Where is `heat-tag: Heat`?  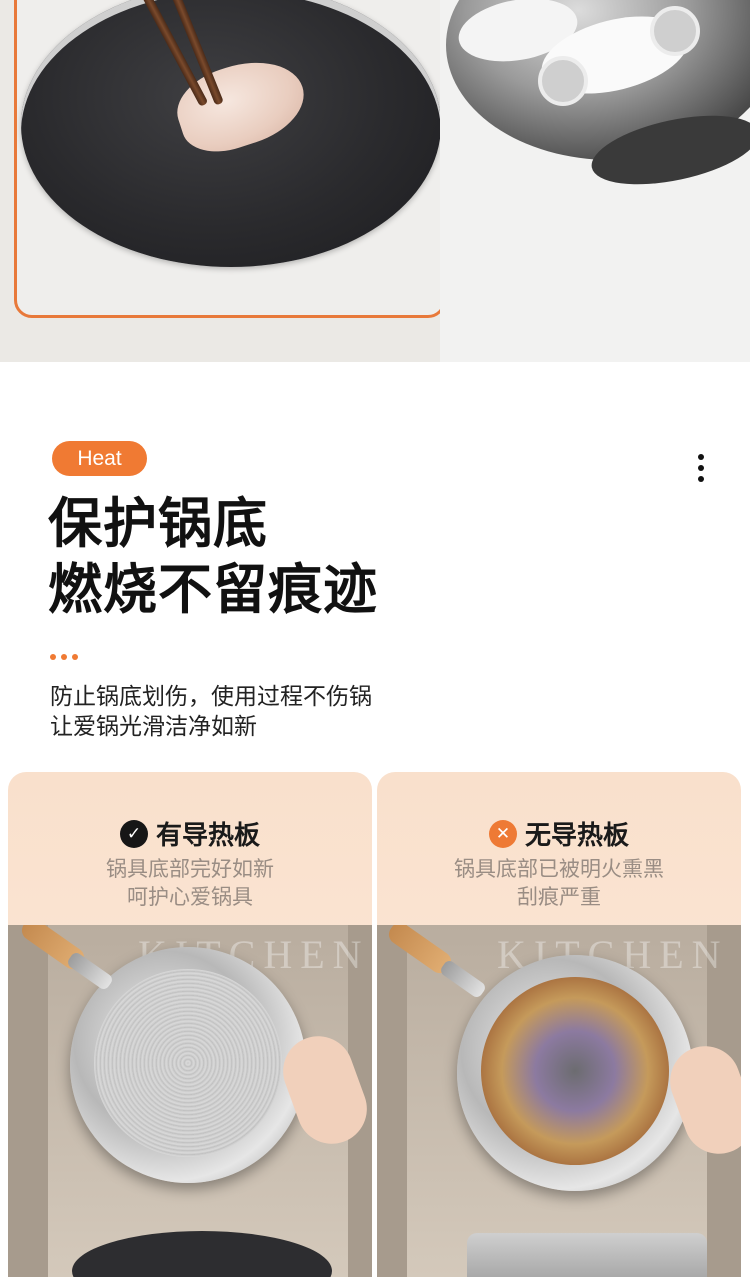
heat-tag: Heat is located at coordinates (99, 458).